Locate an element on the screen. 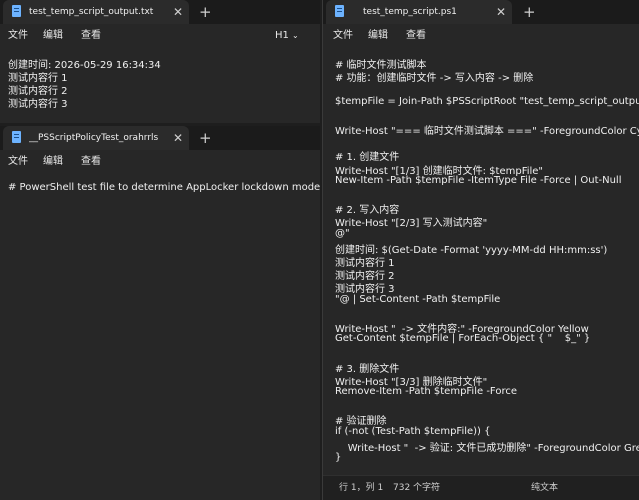  status-bar: 行 1，列 1 732 个字符 纯文本 is located at coordinates (481, 487).